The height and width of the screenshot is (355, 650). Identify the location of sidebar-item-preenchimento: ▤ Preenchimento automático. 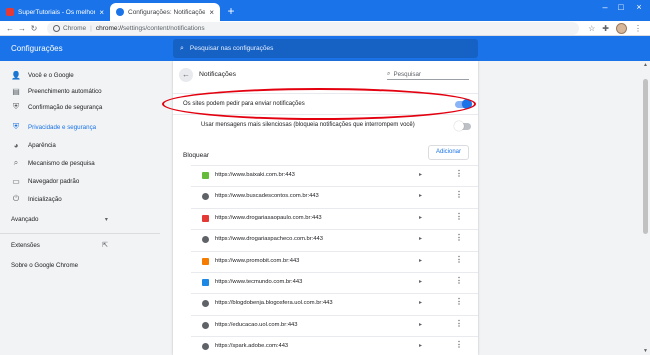
(80, 91).